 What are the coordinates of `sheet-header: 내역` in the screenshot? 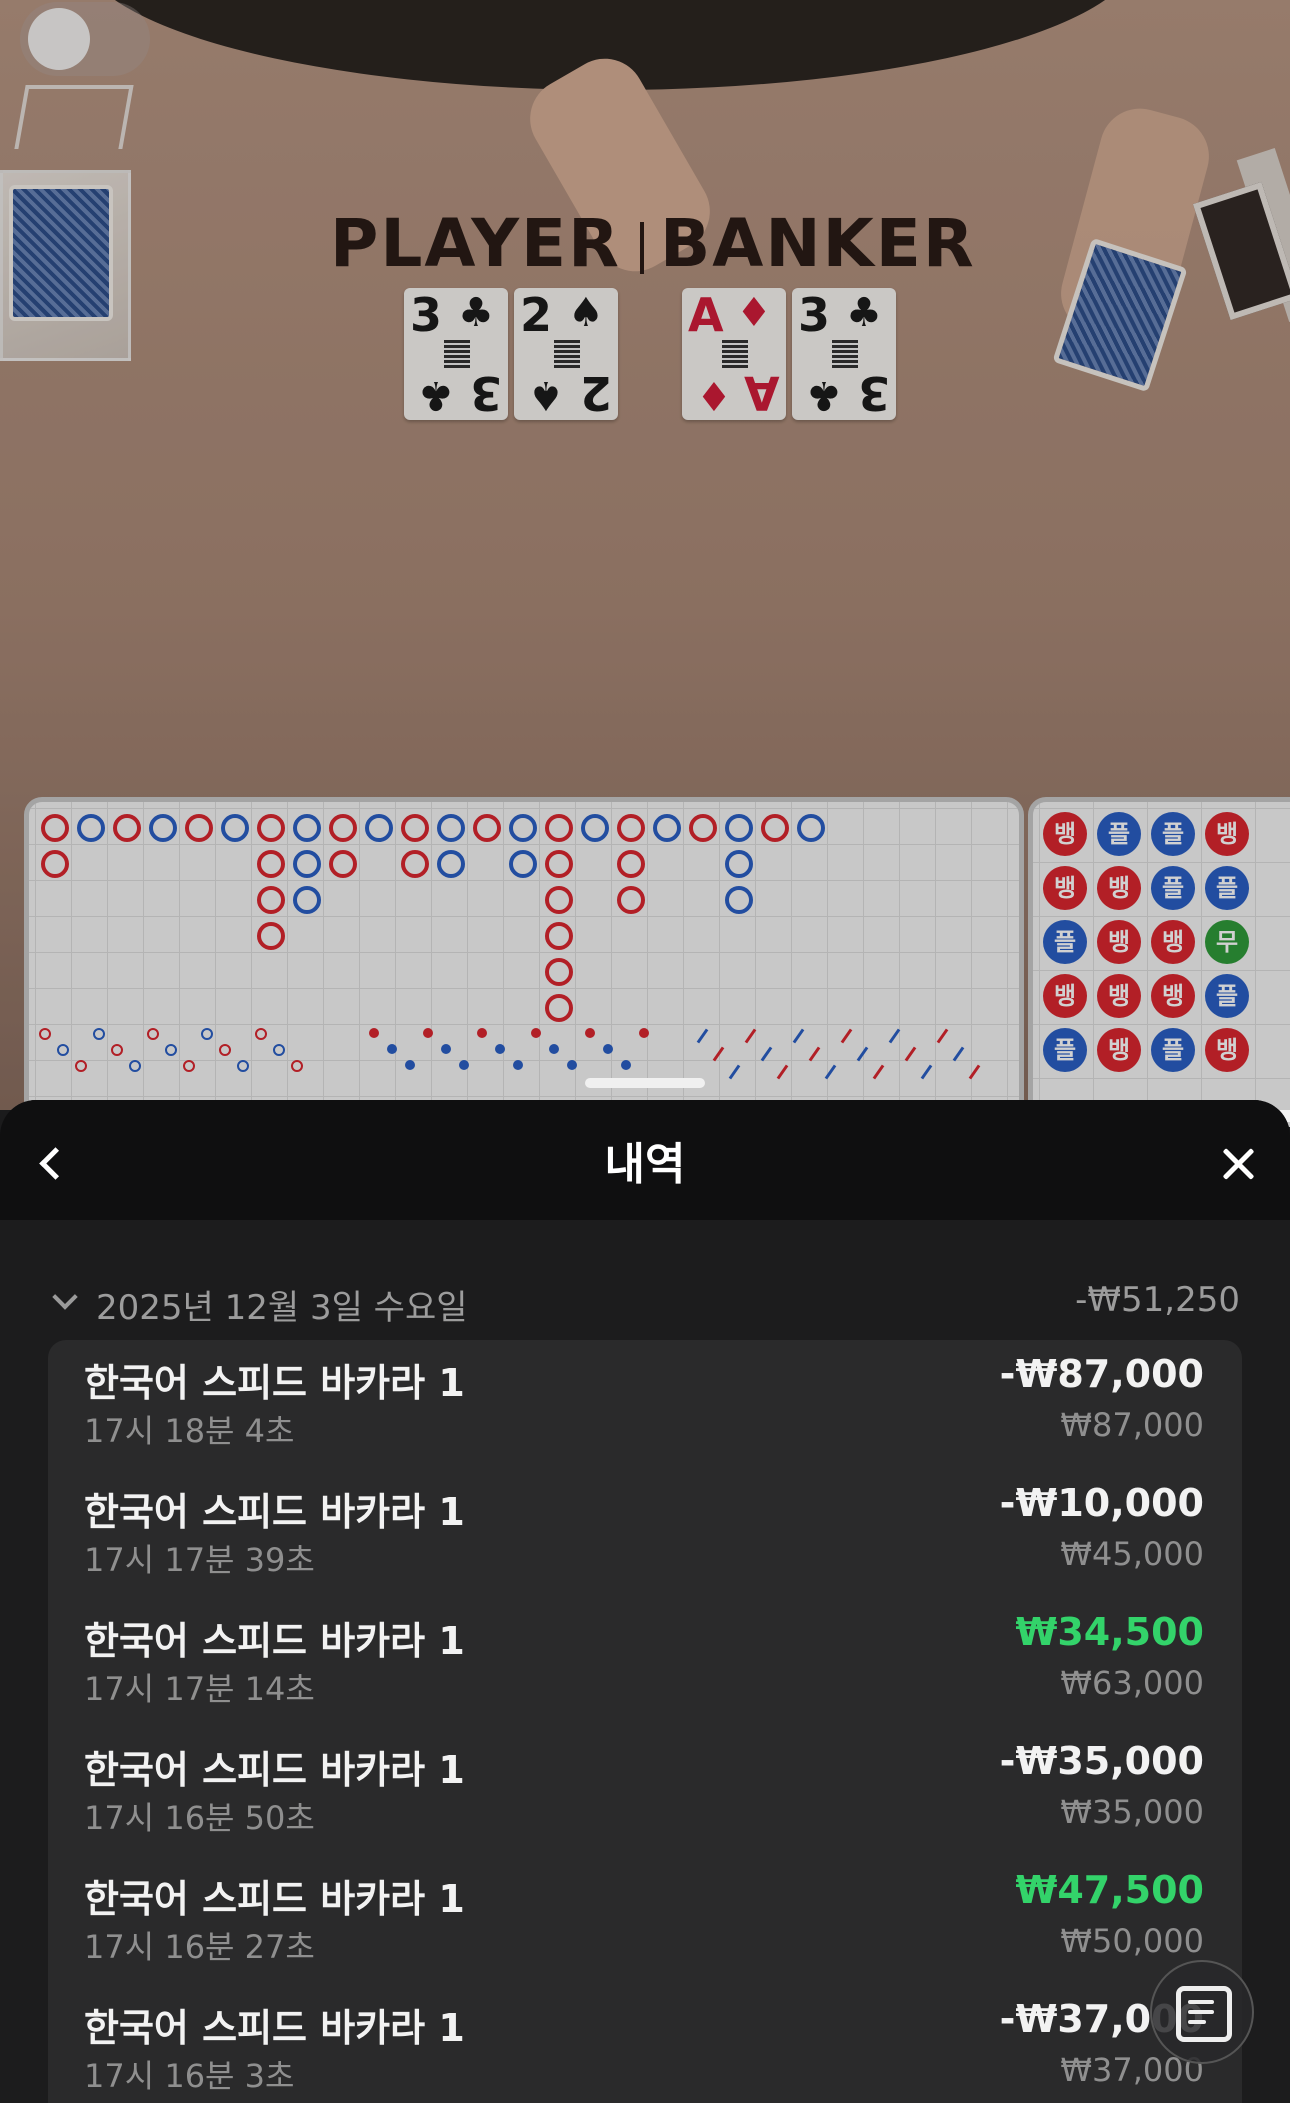 It's located at (645, 1160).